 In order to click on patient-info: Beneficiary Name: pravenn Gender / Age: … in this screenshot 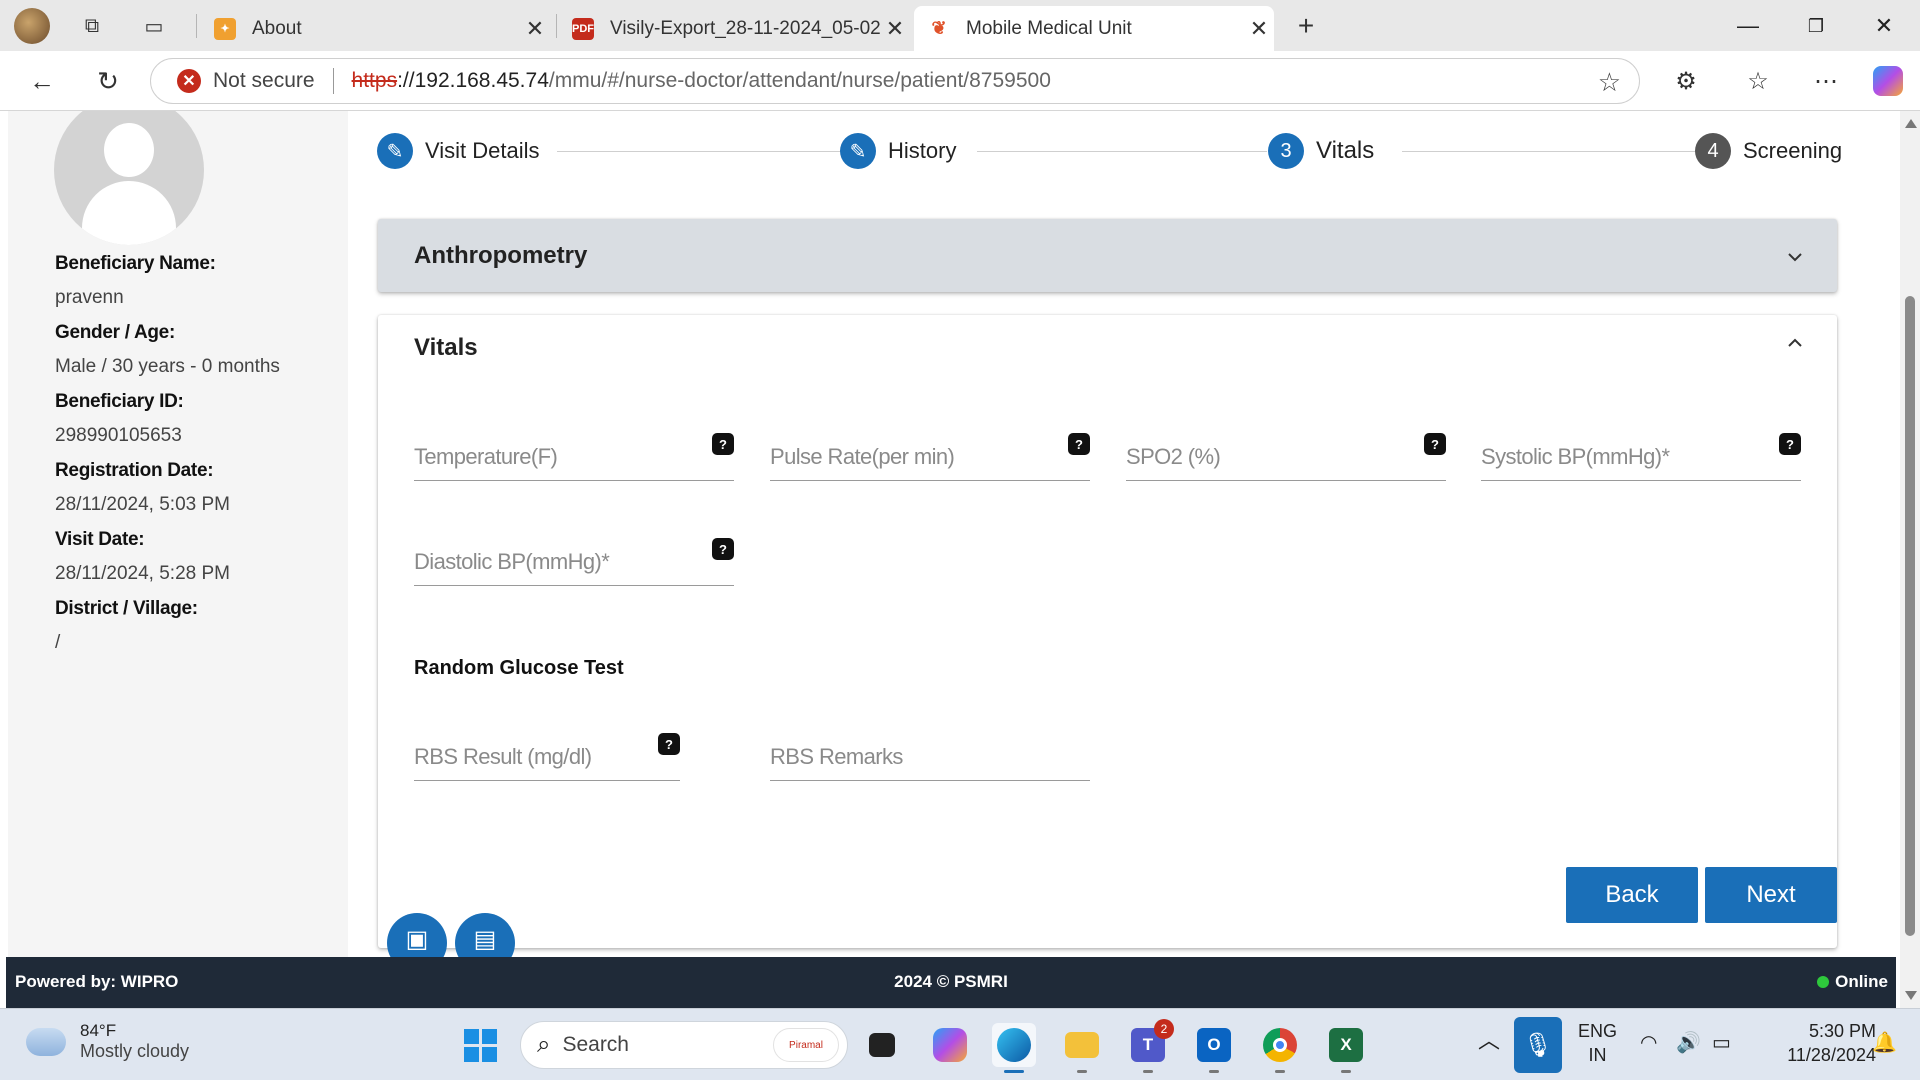, I will do `click(200, 454)`.